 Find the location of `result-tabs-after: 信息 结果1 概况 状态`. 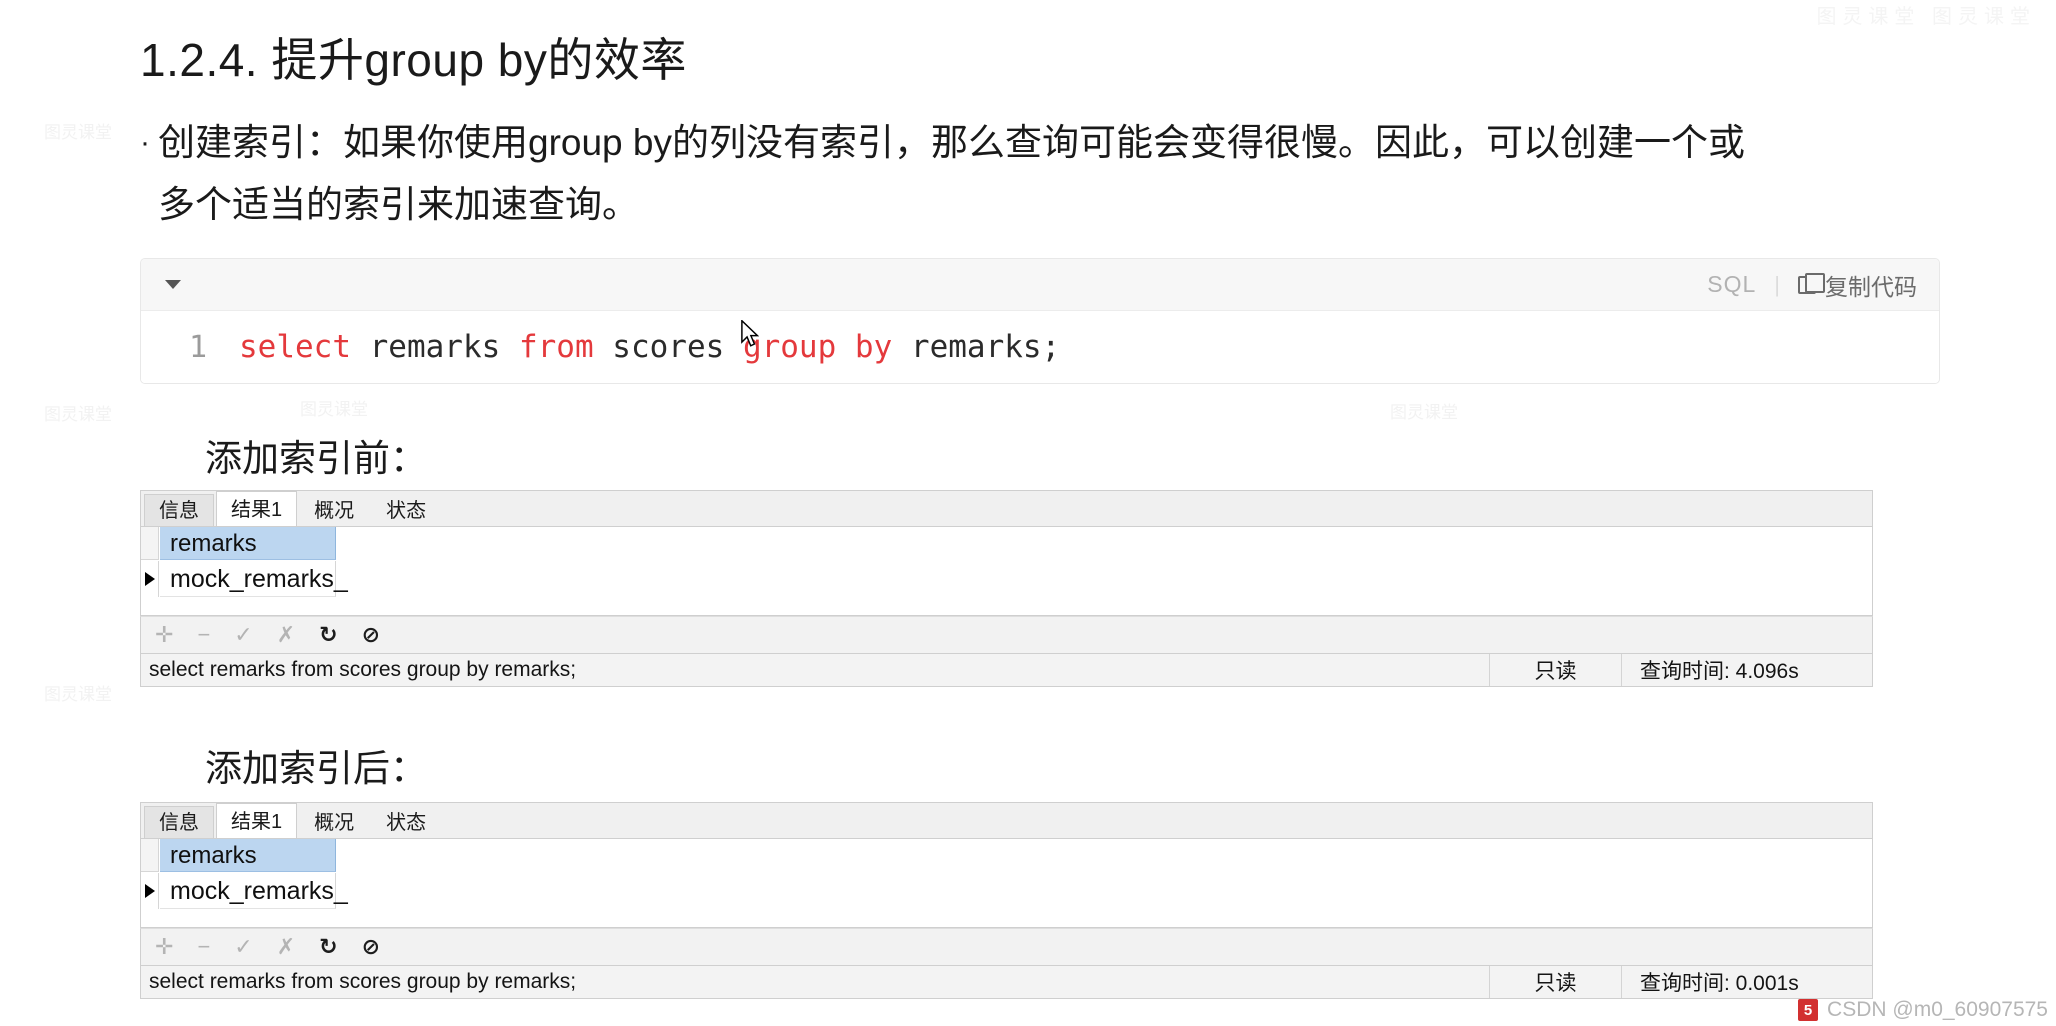

result-tabs-after: 信息 结果1 概况 状态 is located at coordinates (1006, 820).